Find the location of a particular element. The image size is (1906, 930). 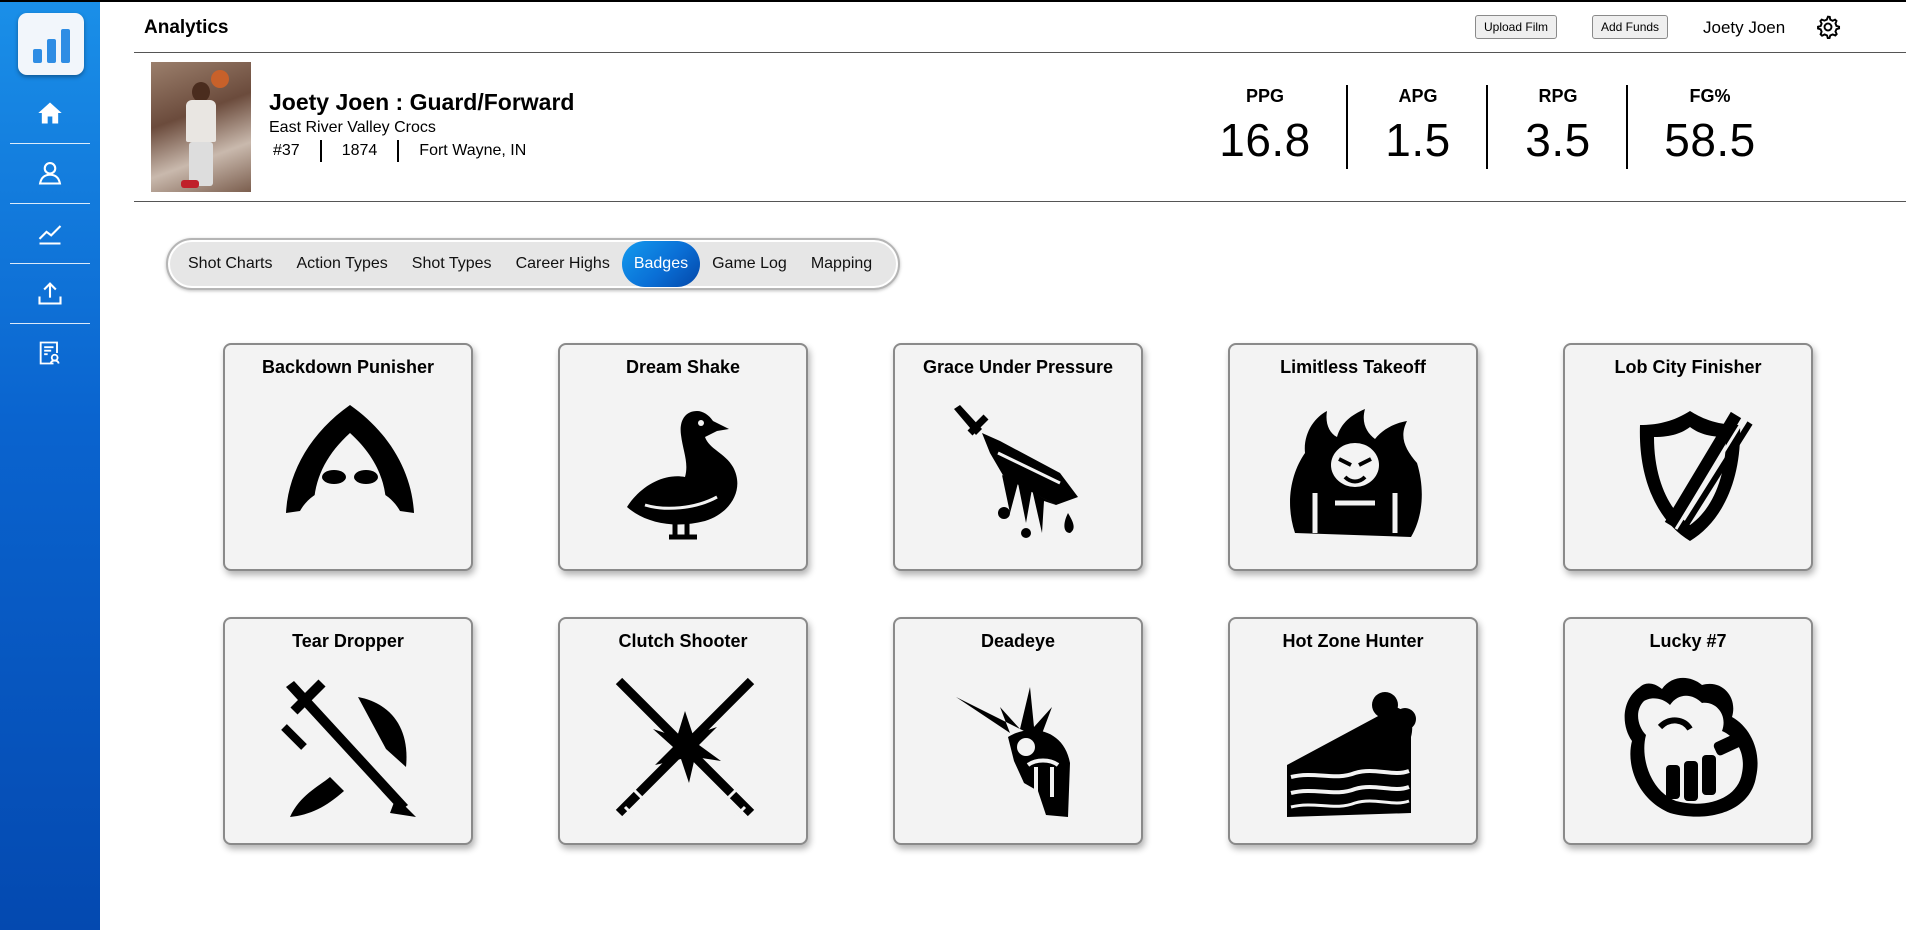

badge-title: Dream Shake is located at coordinates (683, 367).